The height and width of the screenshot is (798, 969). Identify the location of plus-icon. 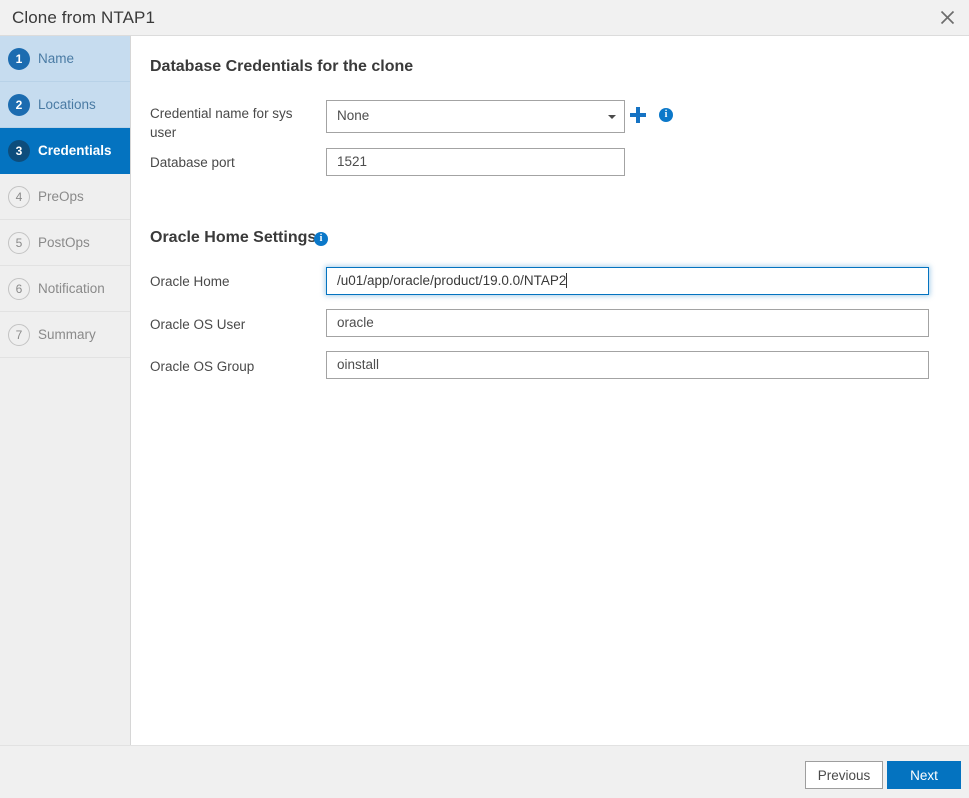
(638, 115).